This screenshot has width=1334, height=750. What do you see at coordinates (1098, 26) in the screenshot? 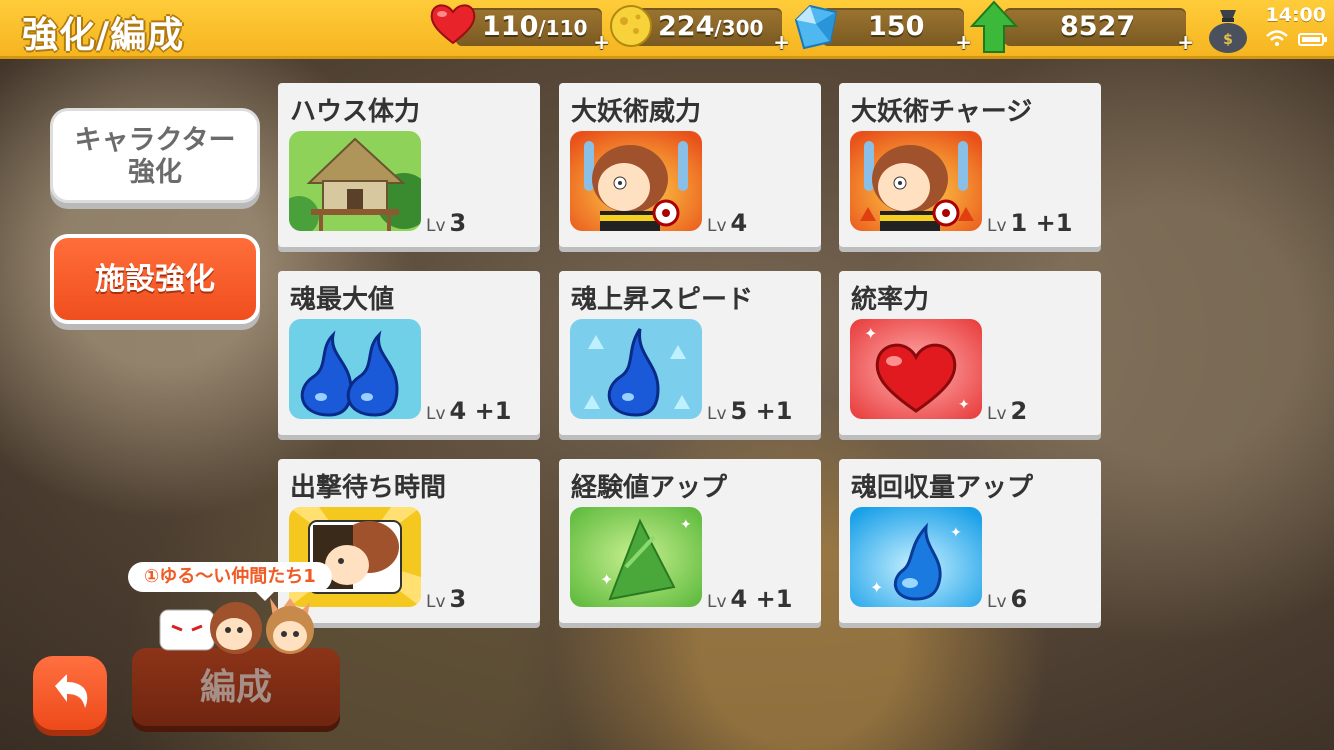
I see `points-value: 8527` at bounding box center [1098, 26].